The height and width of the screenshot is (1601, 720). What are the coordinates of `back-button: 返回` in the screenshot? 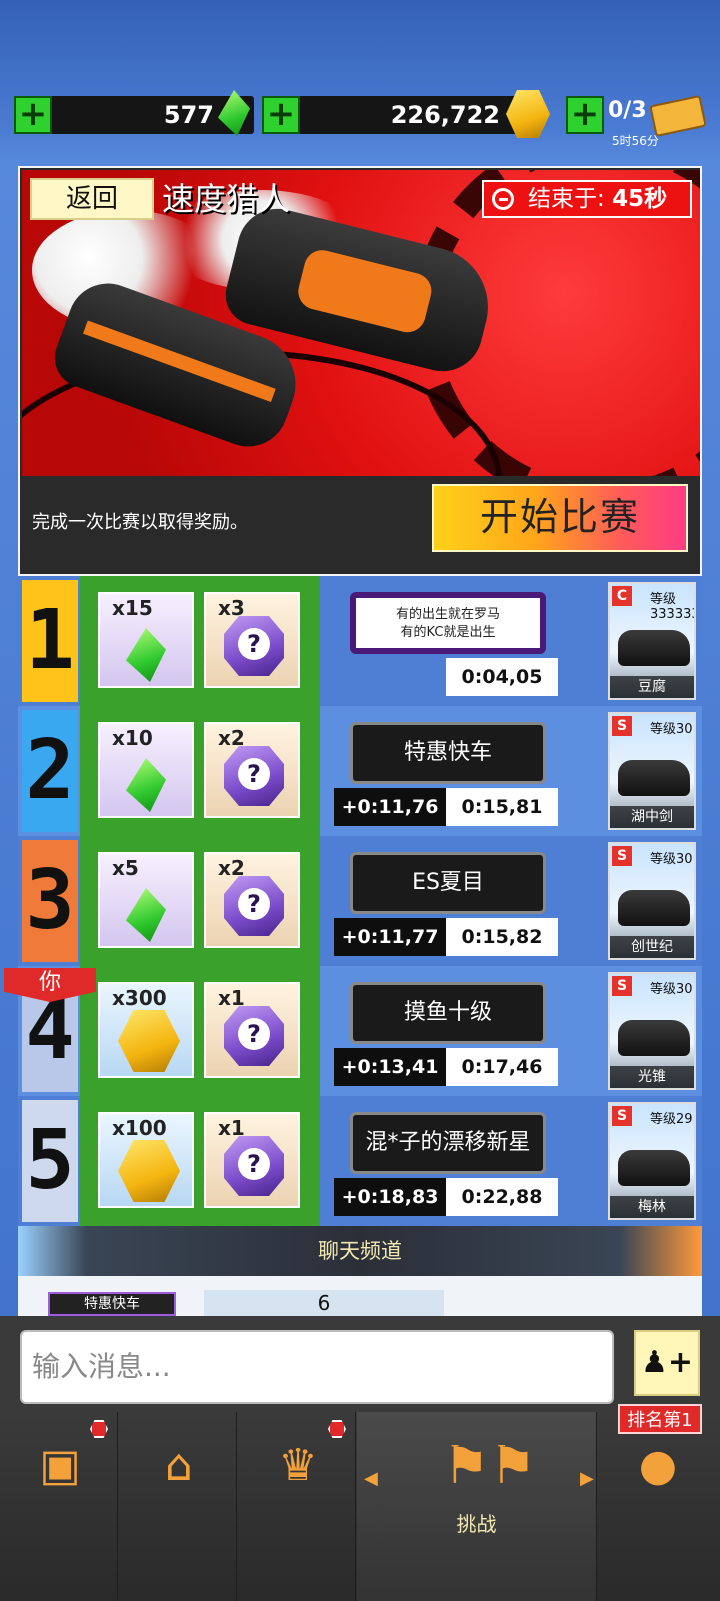 It's located at (92, 199).